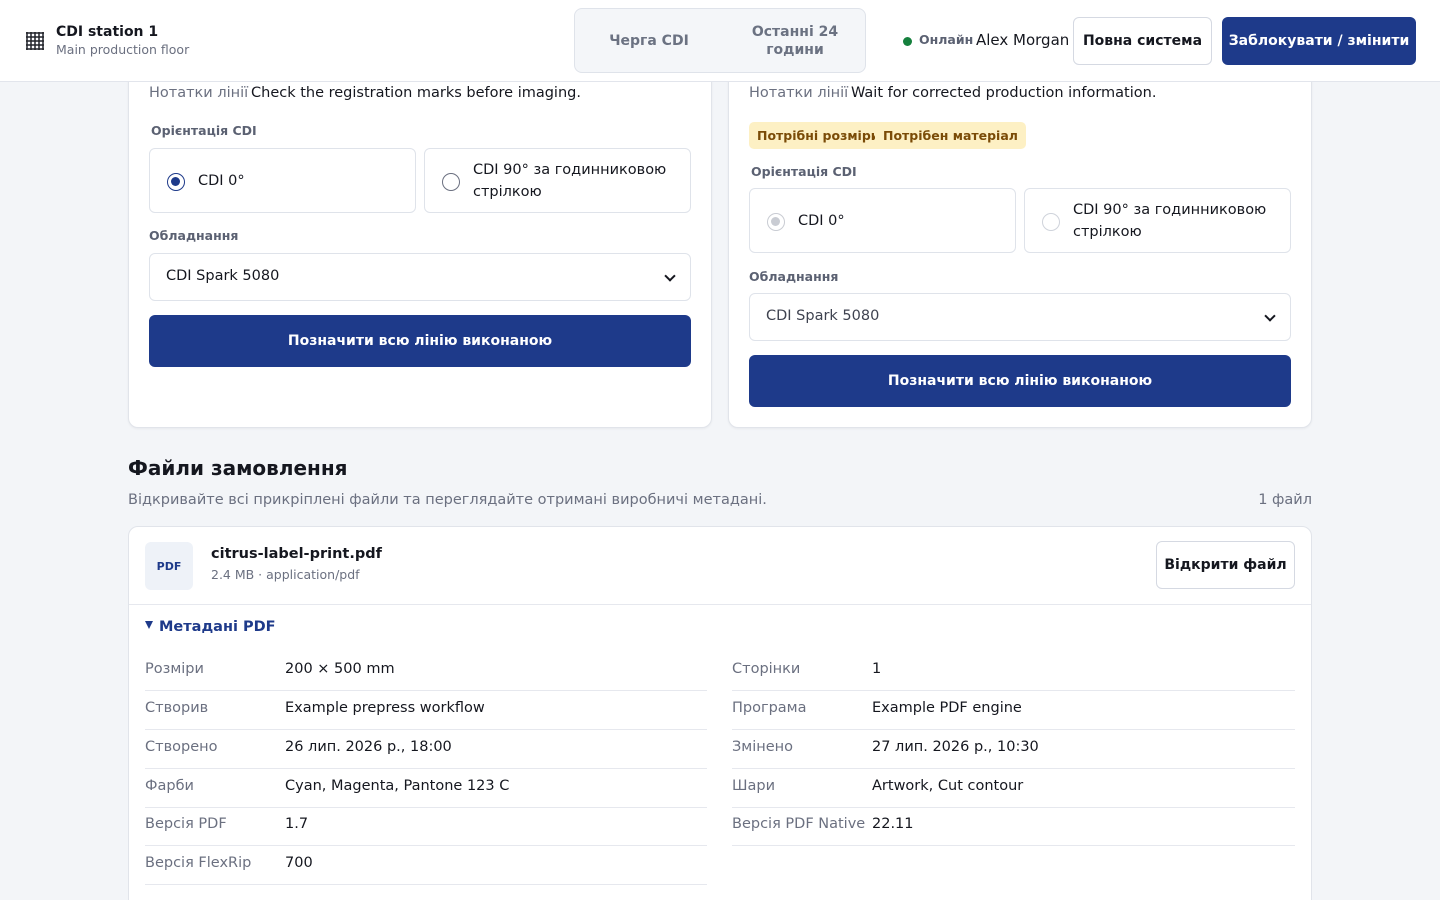 The height and width of the screenshot is (900, 1440). What do you see at coordinates (1051, 222) in the screenshot?
I see `radio-unchecked-disabled-icon` at bounding box center [1051, 222].